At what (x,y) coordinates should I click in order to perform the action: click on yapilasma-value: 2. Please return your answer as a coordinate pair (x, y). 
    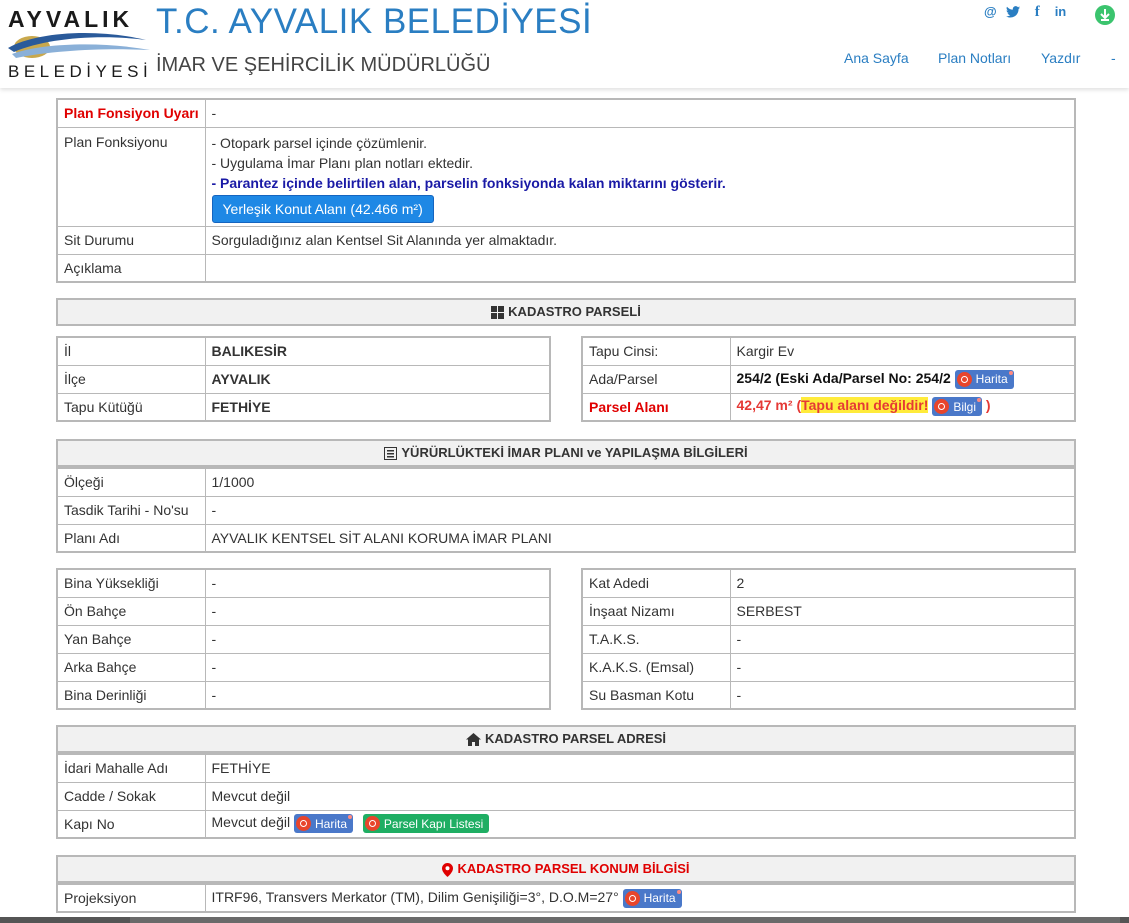
    Looking at the image, I should click on (902, 583).